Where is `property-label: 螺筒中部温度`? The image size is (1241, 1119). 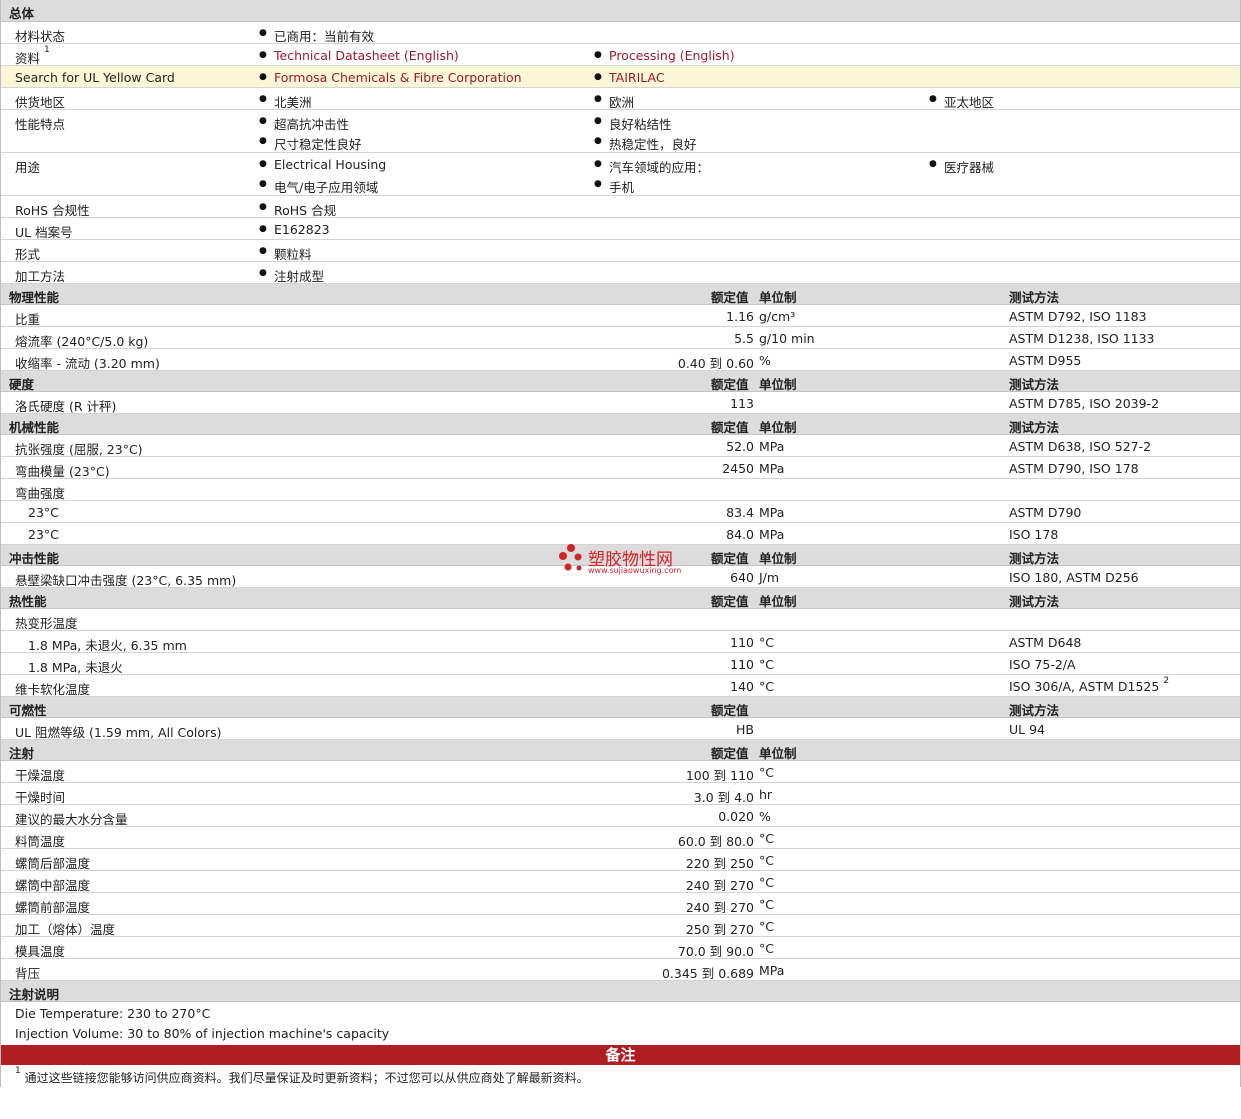 property-label: 螺筒中部温度 is located at coordinates (53, 885).